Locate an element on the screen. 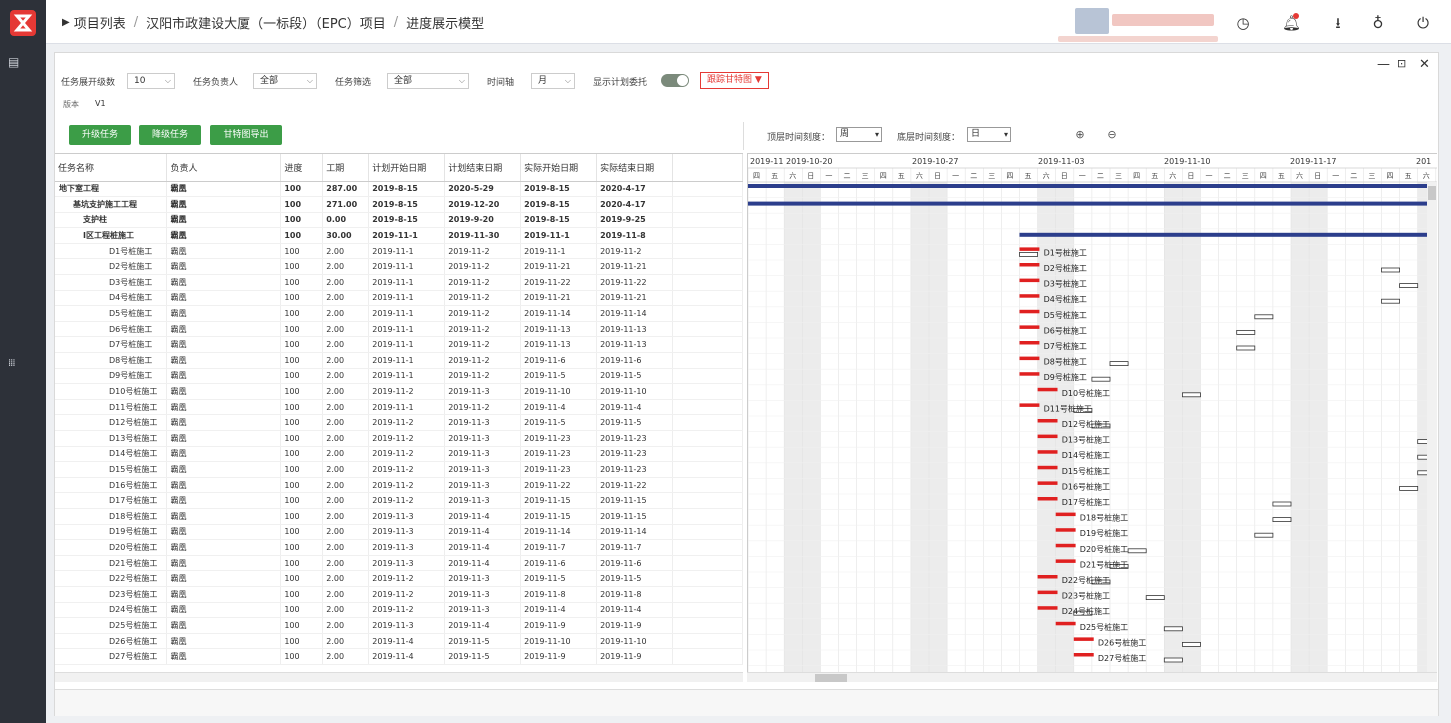 The height and width of the screenshot is (723, 1451). filter-select: 全部 ⌵ is located at coordinates (428, 81).